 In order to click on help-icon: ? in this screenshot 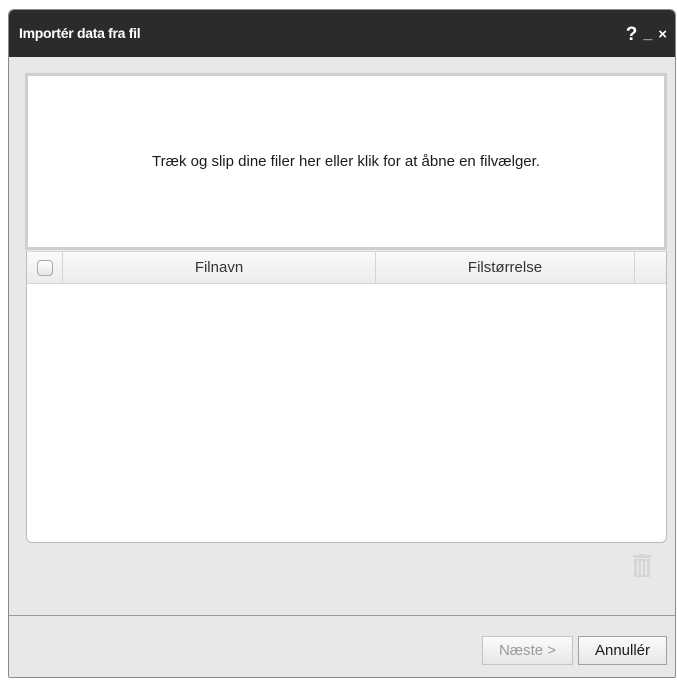, I will do `click(632, 34)`.